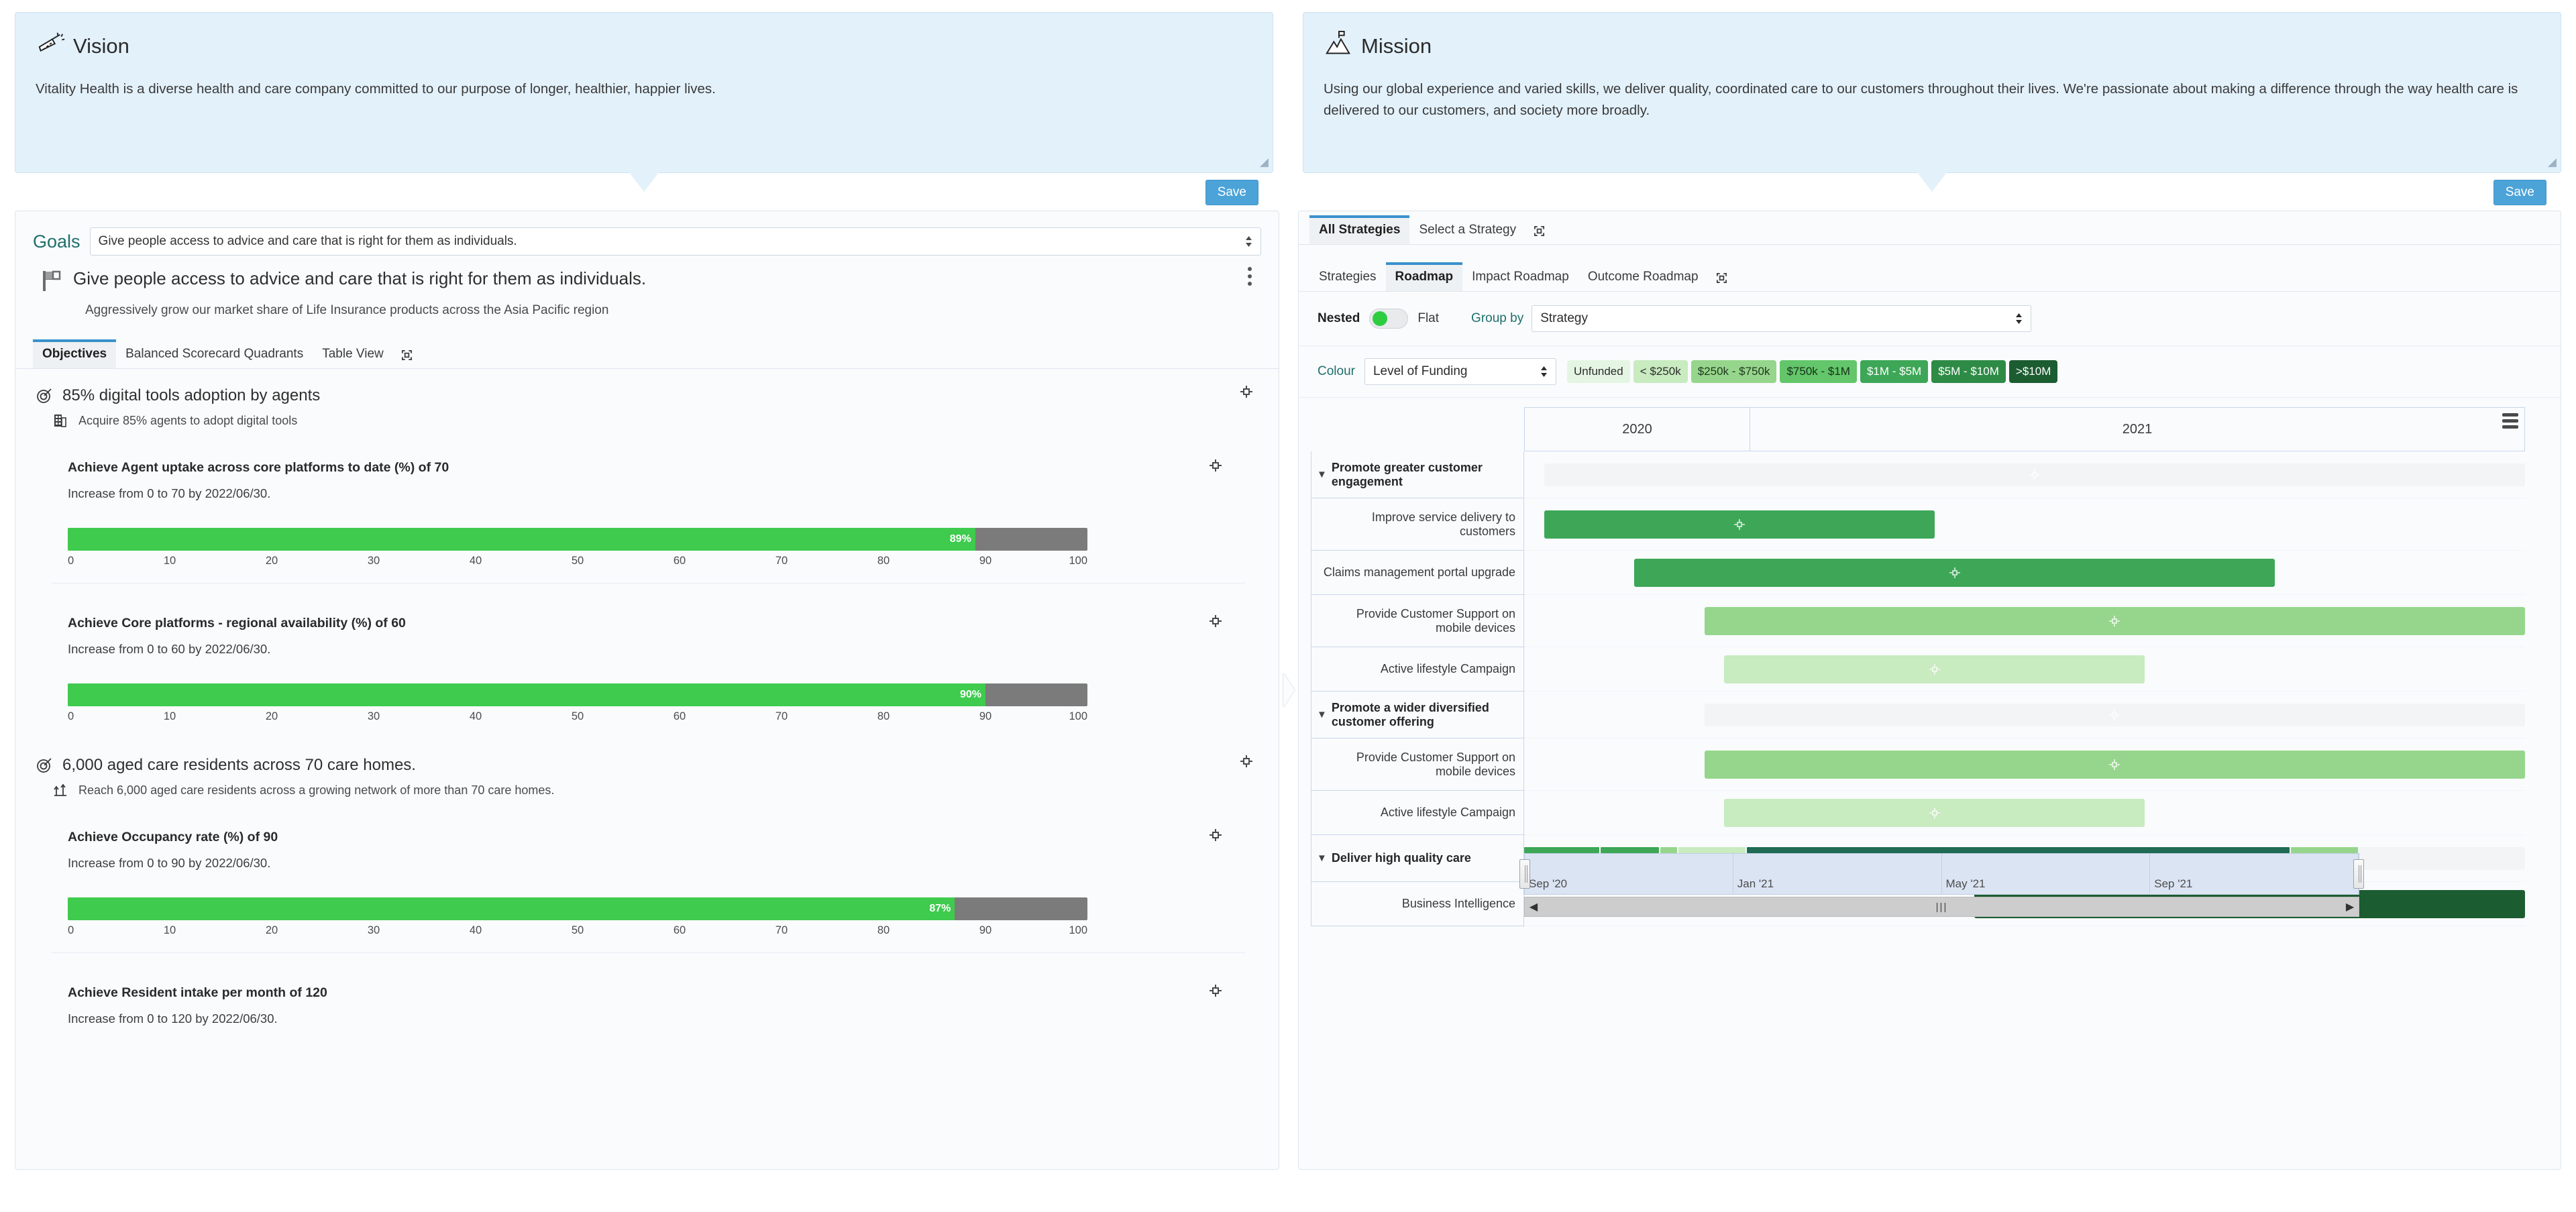 Image resolution: width=2576 pixels, height=1212 pixels. What do you see at coordinates (1288, 690) in the screenshot?
I see `panel-splitter` at bounding box center [1288, 690].